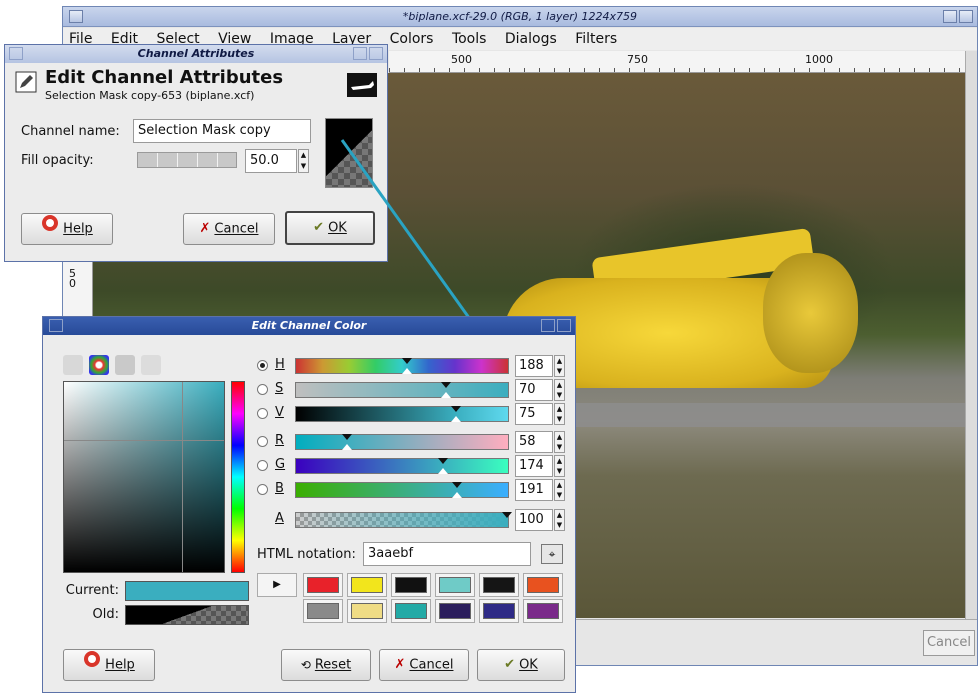 The image size is (978, 695). I want to click on history-expand-arrow-icon: ▶, so click(277, 585).